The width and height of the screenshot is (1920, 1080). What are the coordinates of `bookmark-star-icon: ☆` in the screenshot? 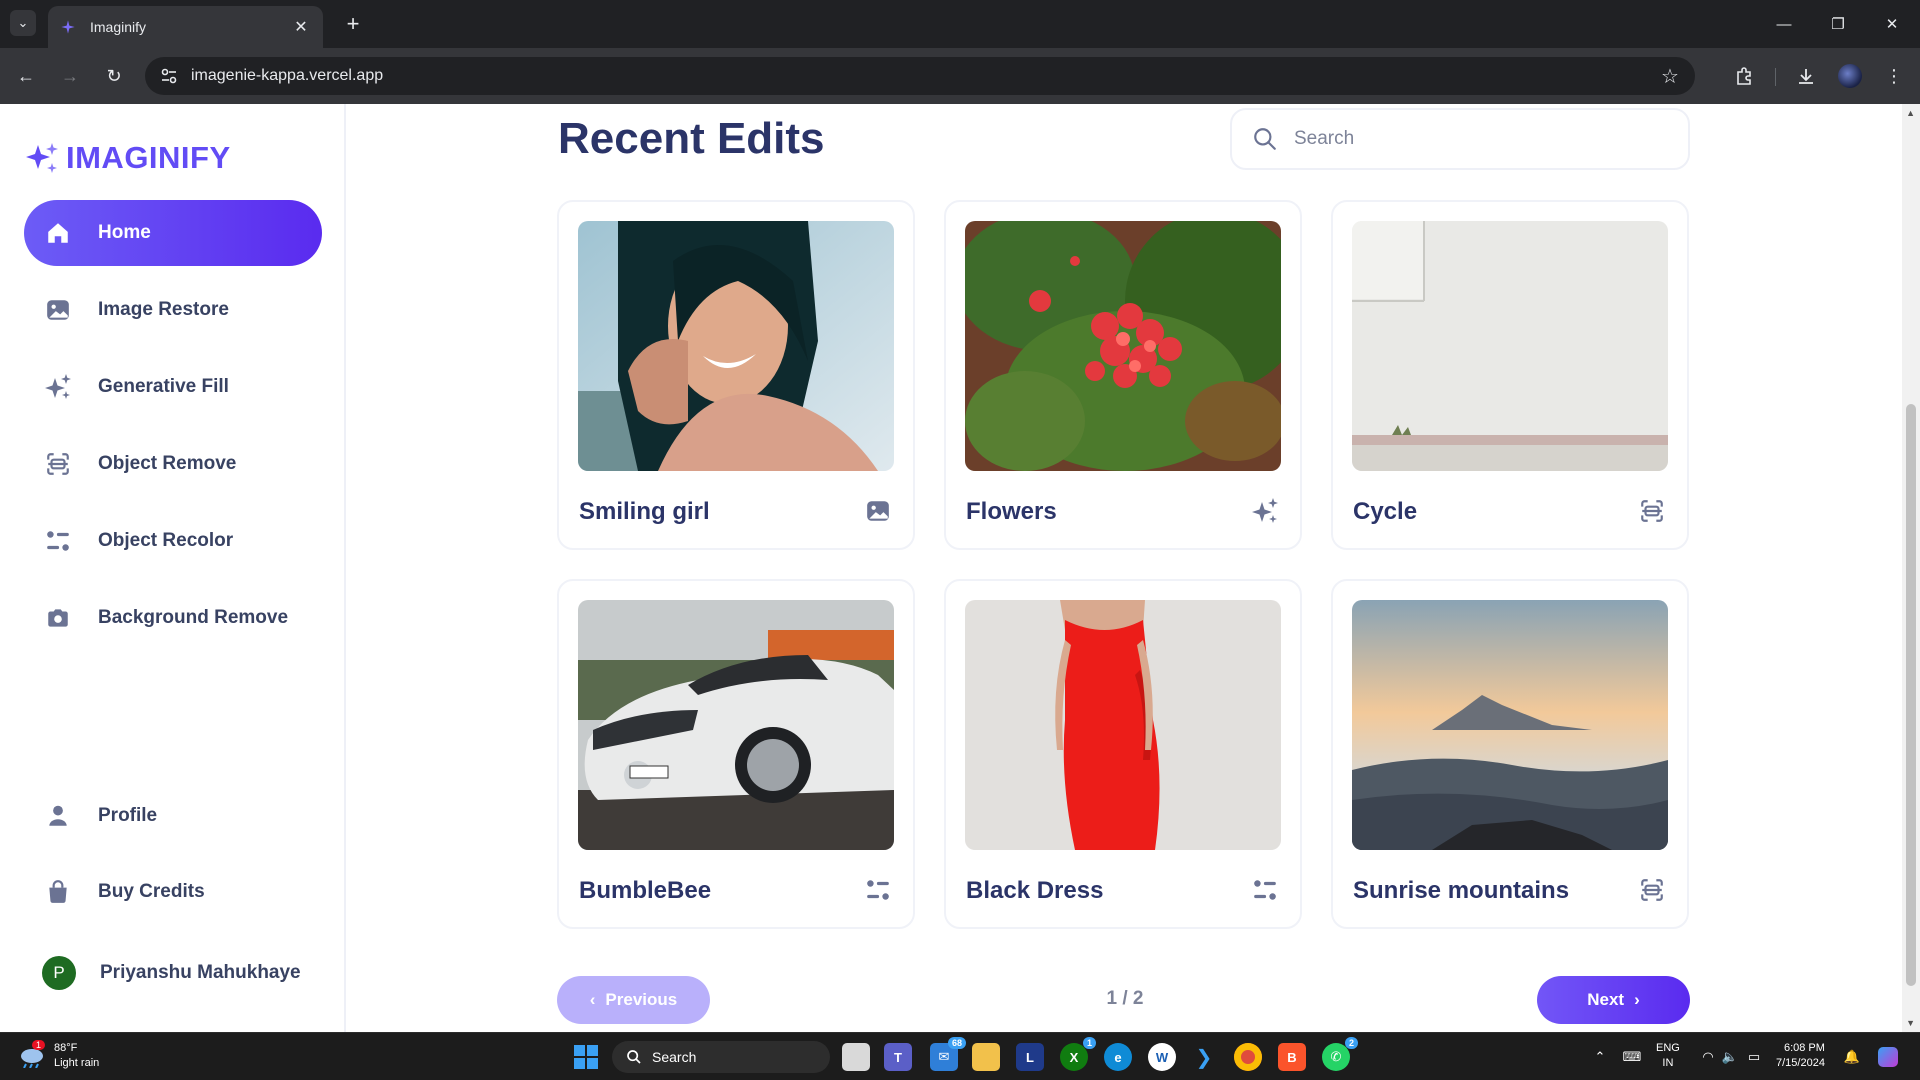 It's located at (1670, 76).